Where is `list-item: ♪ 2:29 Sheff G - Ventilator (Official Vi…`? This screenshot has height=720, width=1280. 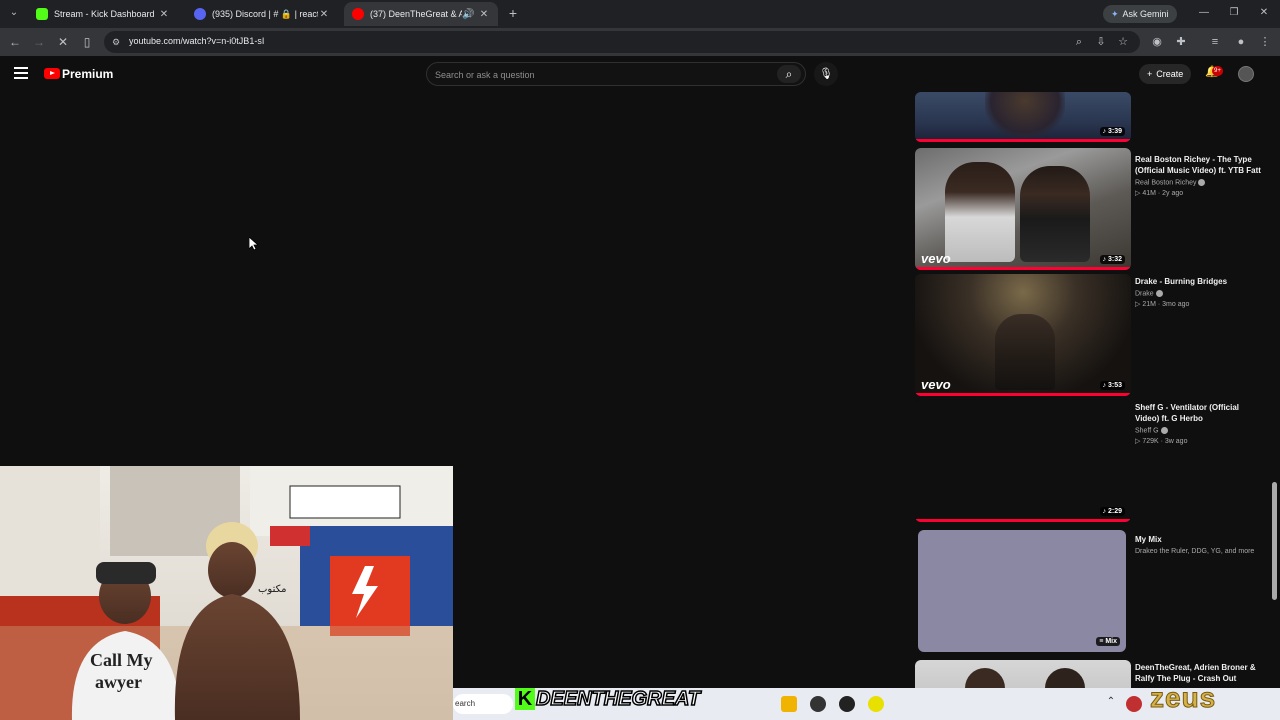
list-item: ♪ 2:29 Sheff G - Ventilator (Official Vi… is located at coordinates (1091, 462).